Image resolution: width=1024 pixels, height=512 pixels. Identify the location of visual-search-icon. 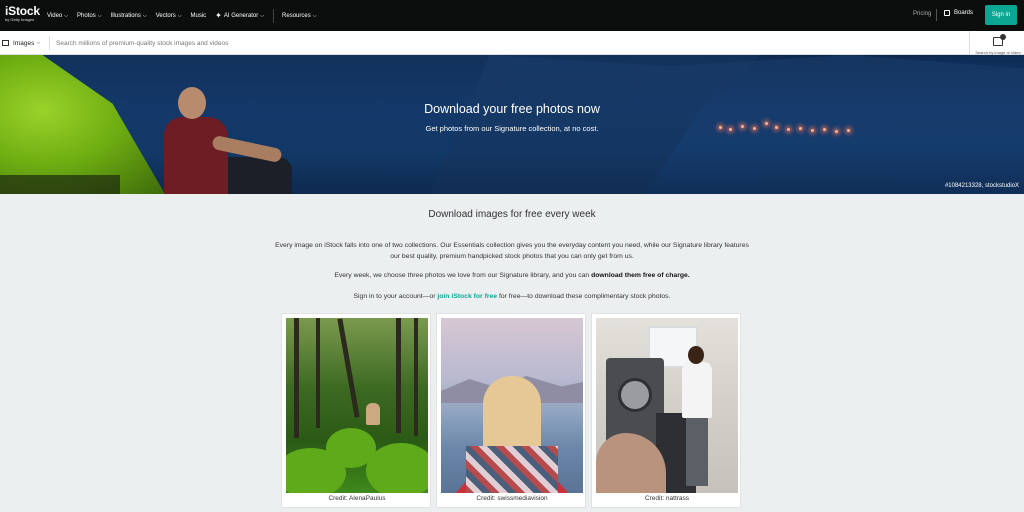
(999, 40).